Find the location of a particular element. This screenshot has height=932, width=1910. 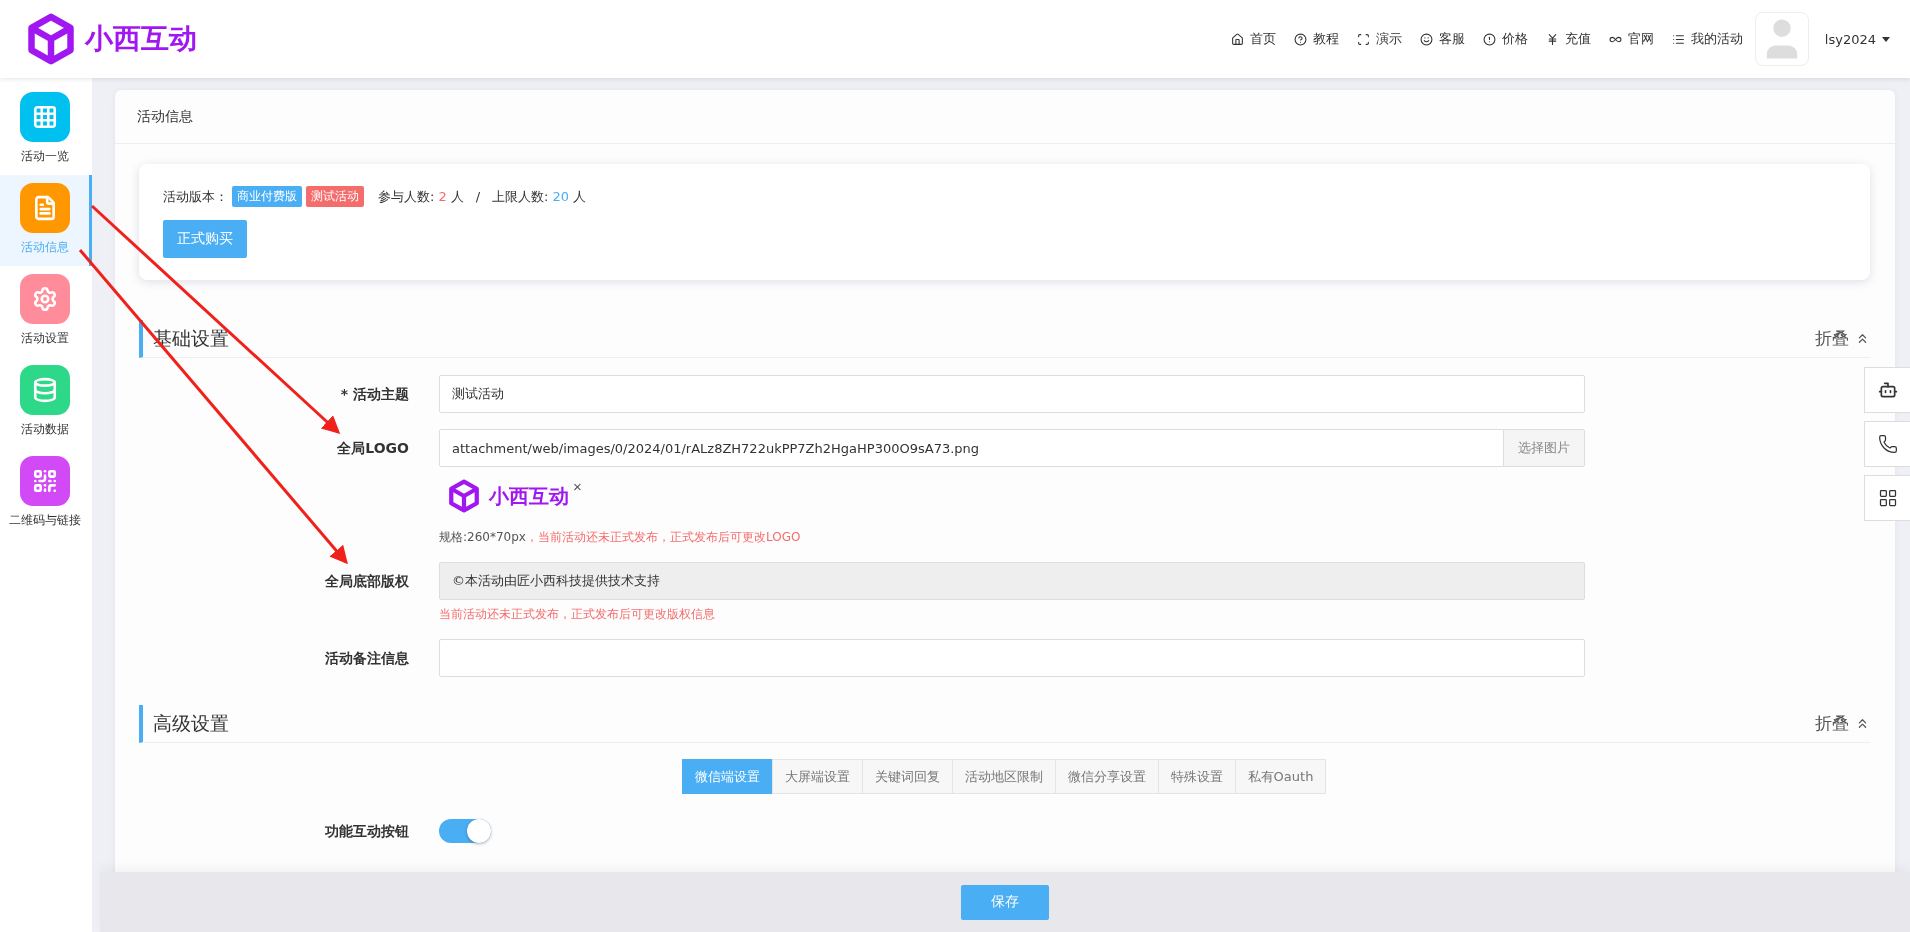

version-tag: 测试活动 is located at coordinates (335, 196).